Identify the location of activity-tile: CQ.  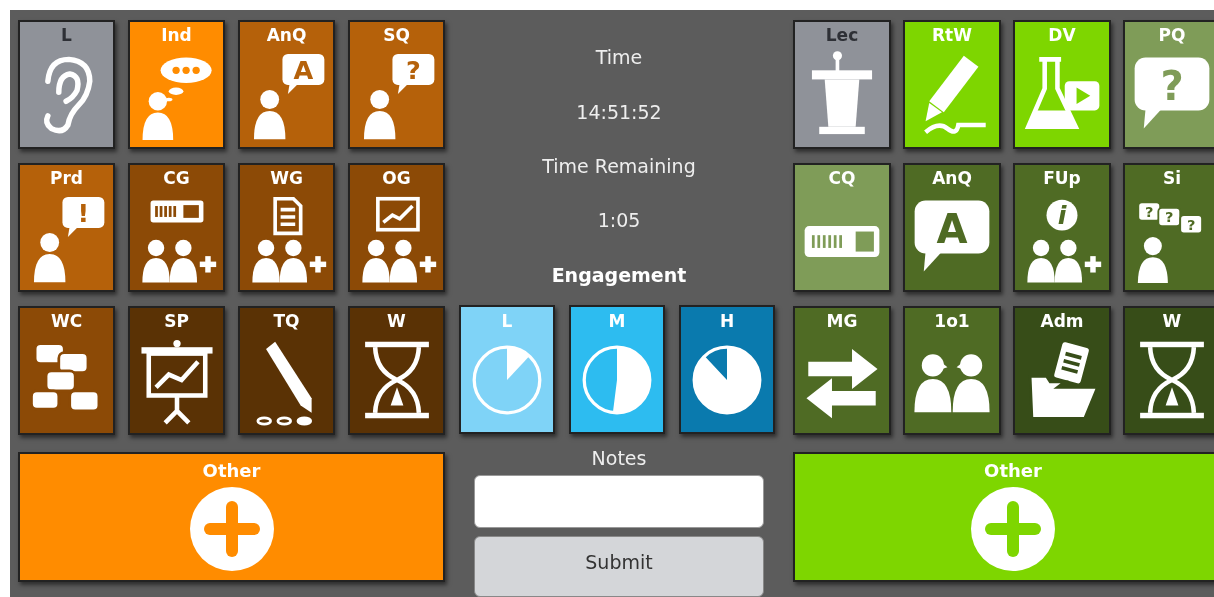
(842, 227).